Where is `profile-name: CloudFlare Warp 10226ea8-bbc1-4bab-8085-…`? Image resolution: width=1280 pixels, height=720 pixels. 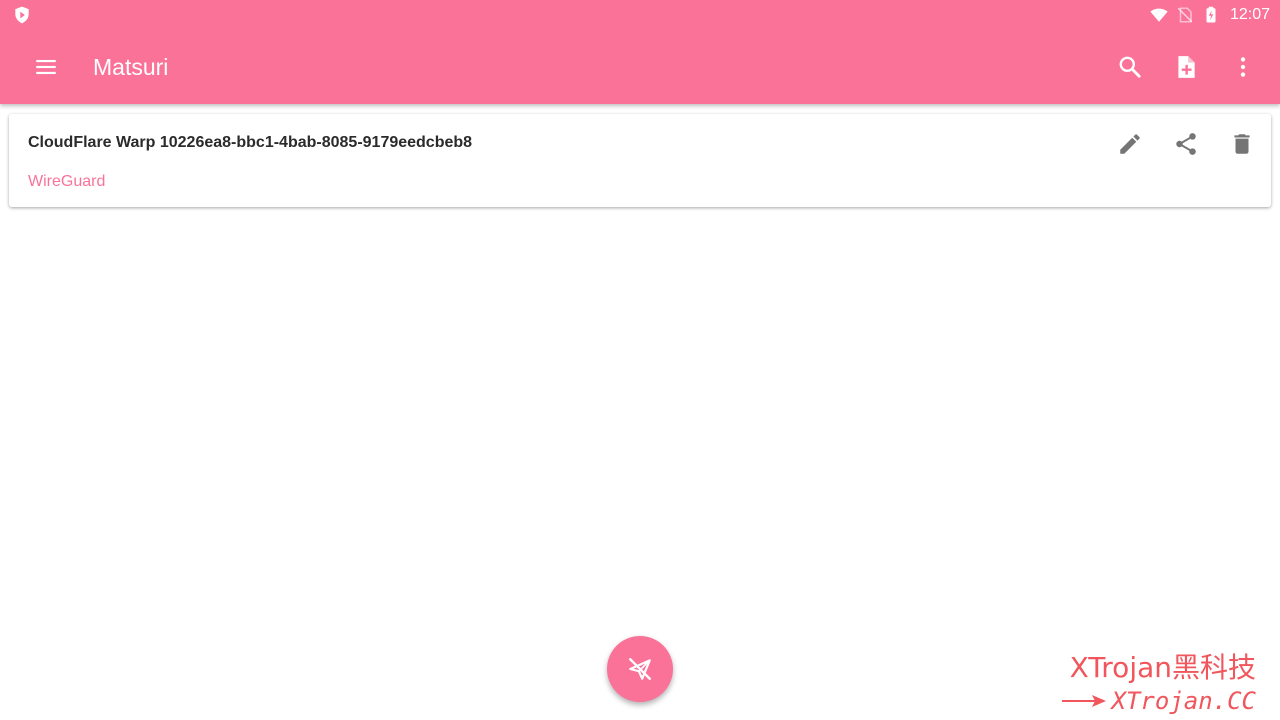 profile-name: CloudFlare Warp 10226ea8-bbc1-4bab-8085-… is located at coordinates (250, 142).